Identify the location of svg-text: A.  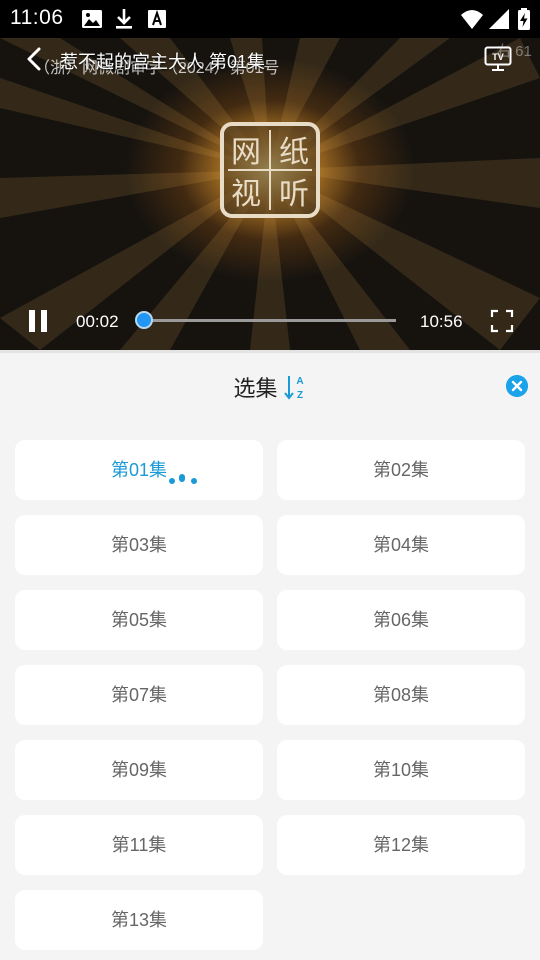
(299, 381).